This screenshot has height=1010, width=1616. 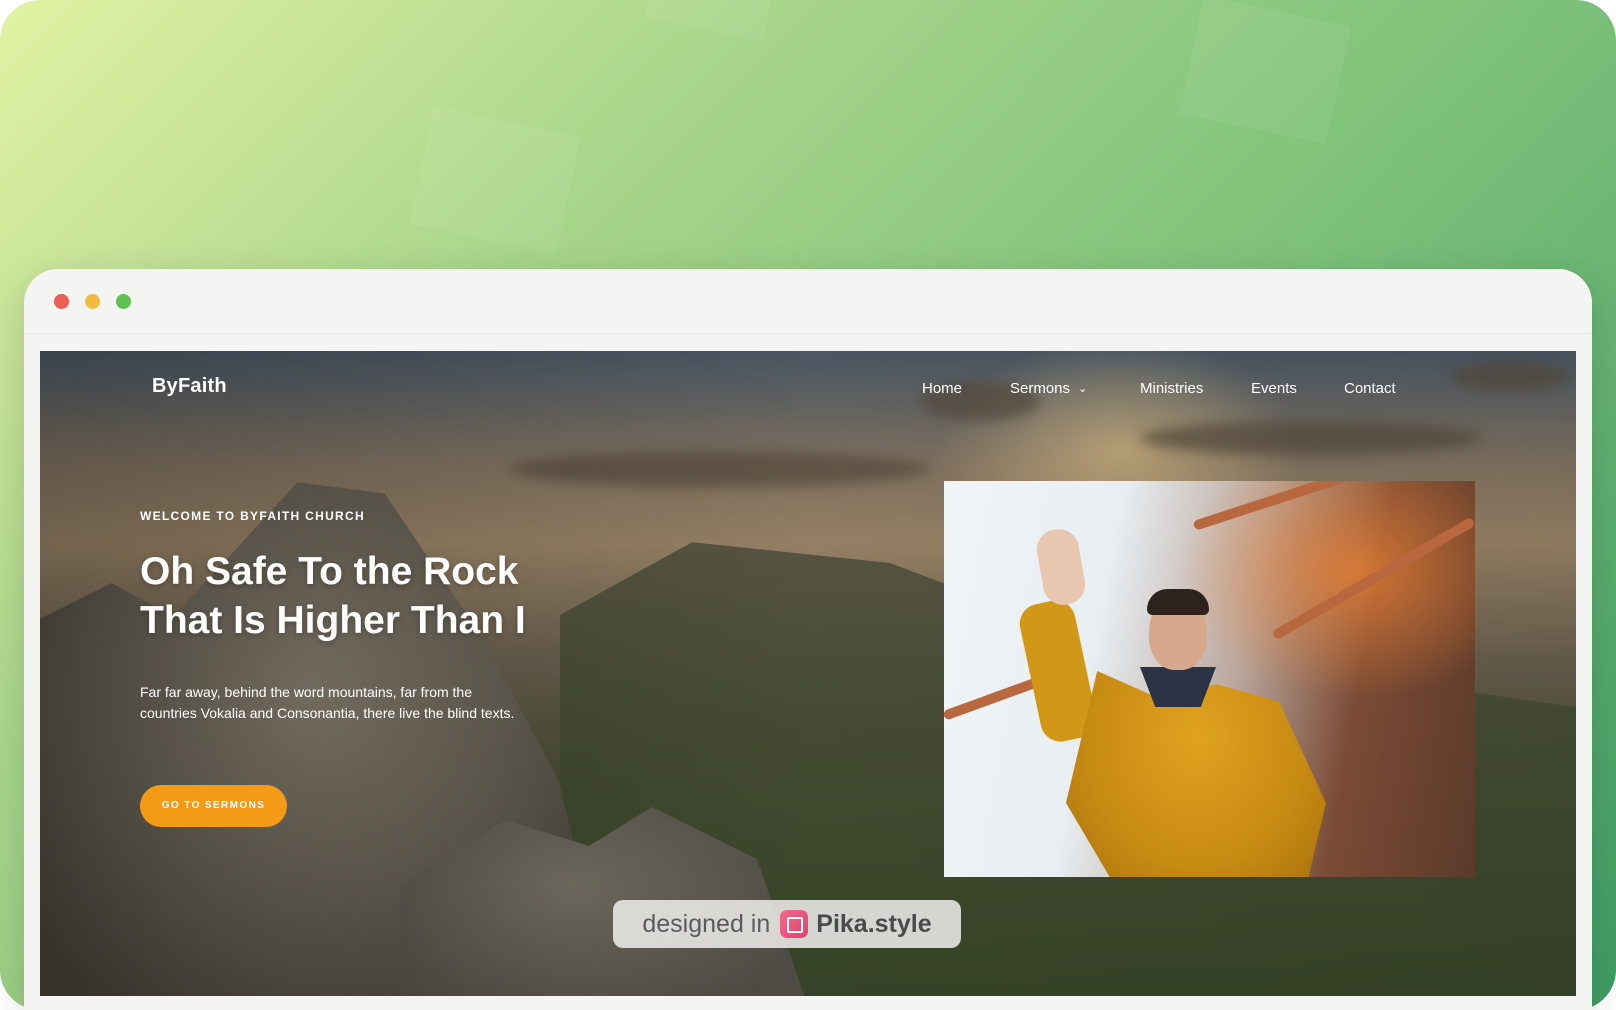 What do you see at coordinates (794, 924) in the screenshot?
I see `pika-crop-icon` at bounding box center [794, 924].